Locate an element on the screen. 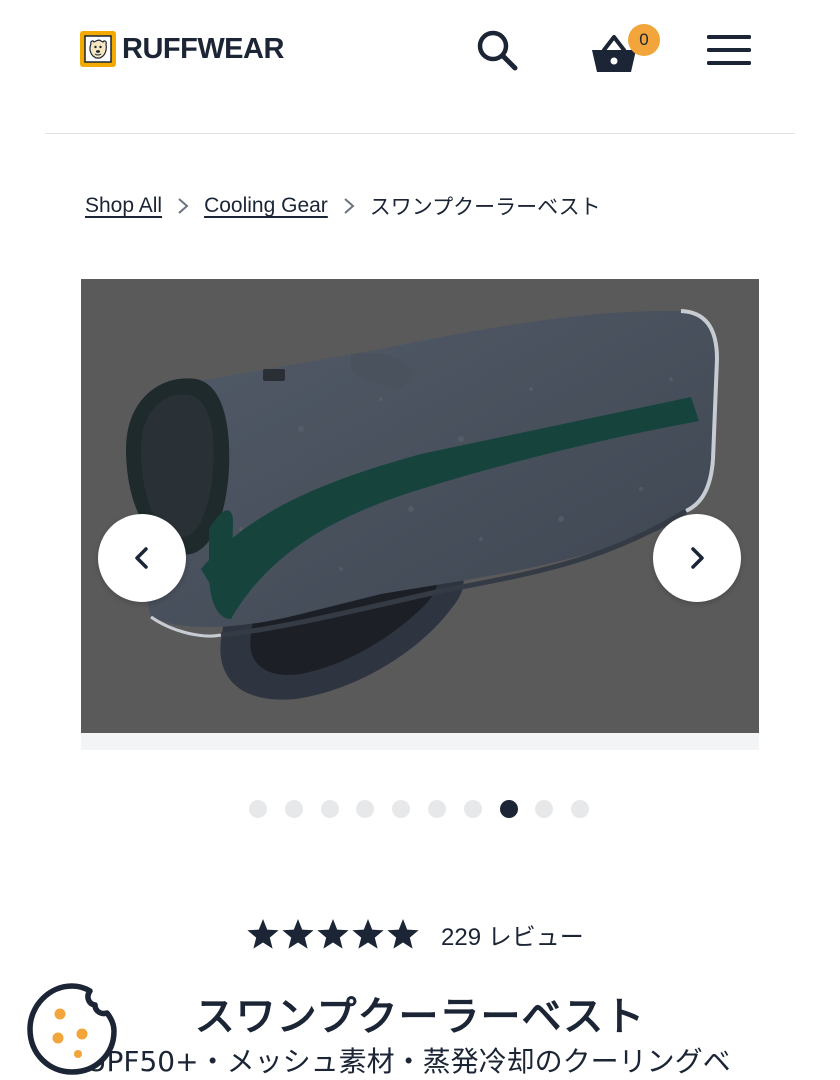  gallery-pagination is located at coordinates (420, 810).